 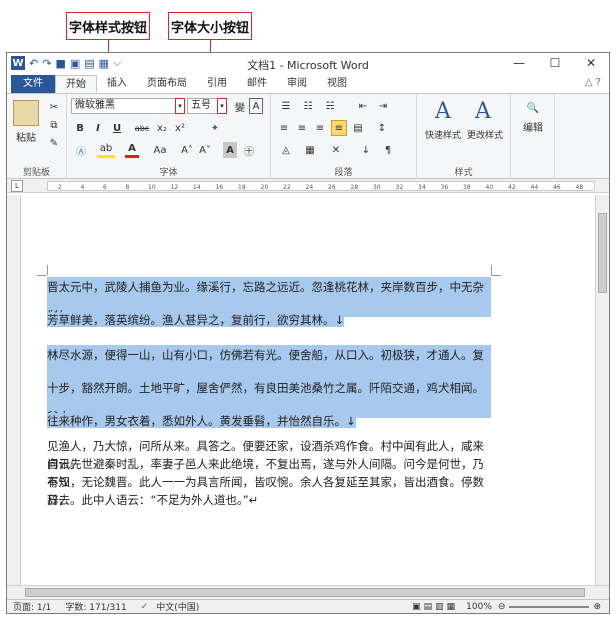 I want to click on undo-icon: ↶, so click(x=33, y=63).